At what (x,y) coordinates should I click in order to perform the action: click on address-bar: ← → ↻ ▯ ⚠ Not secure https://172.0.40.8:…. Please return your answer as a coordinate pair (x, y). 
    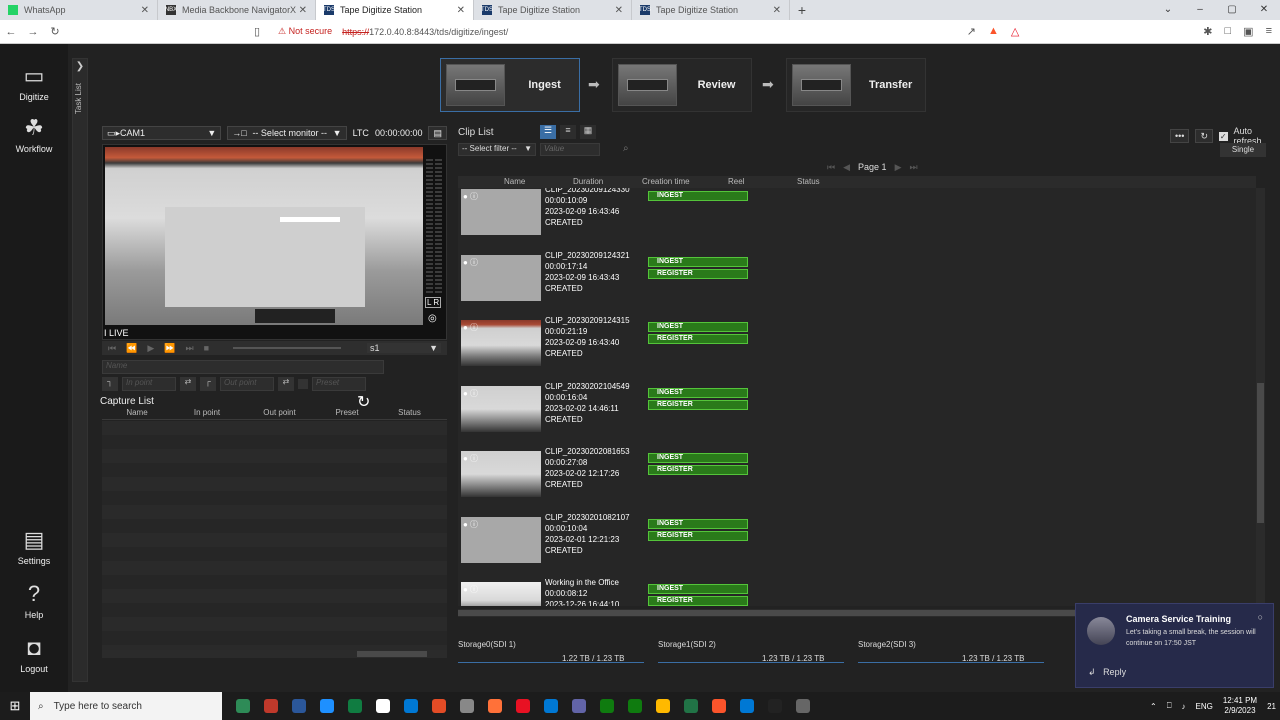
    Looking at the image, I should click on (640, 32).